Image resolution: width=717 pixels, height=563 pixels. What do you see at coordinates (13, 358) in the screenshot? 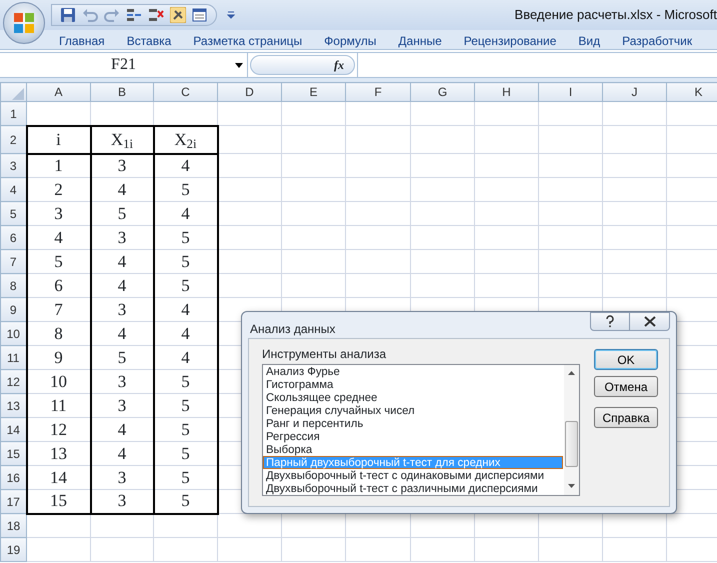
I see `row-number: 11` at bounding box center [13, 358].